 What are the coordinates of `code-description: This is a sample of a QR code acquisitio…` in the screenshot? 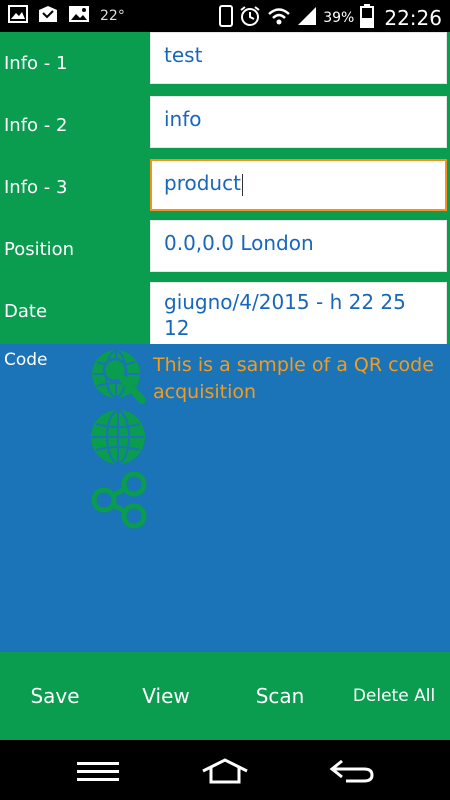 It's located at (293, 378).